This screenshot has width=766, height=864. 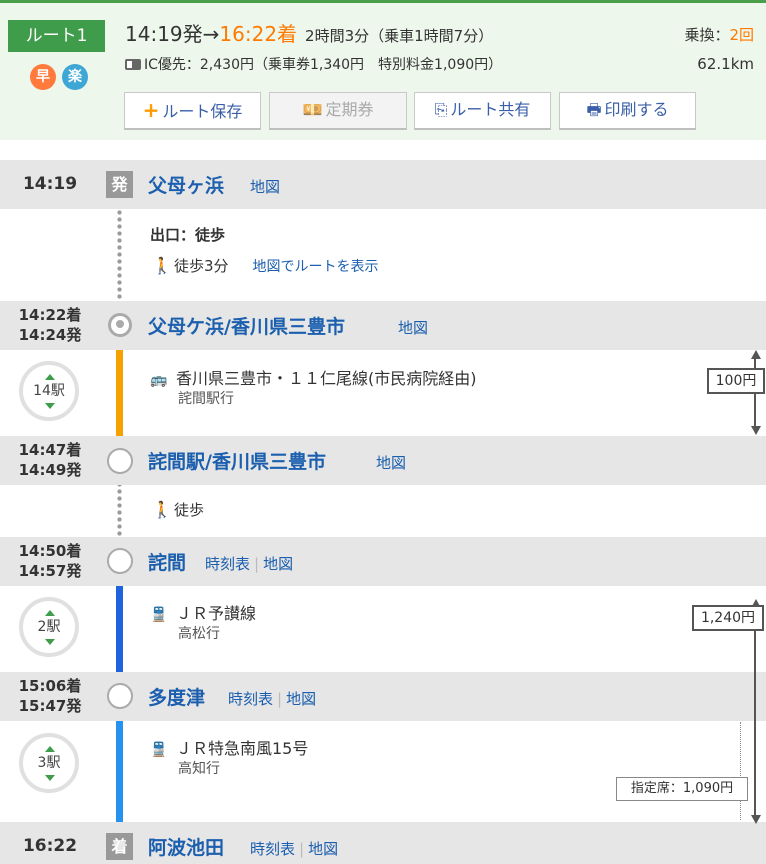 What do you see at coordinates (50, 335) in the screenshot?
I see `depart-time: 14:24発` at bounding box center [50, 335].